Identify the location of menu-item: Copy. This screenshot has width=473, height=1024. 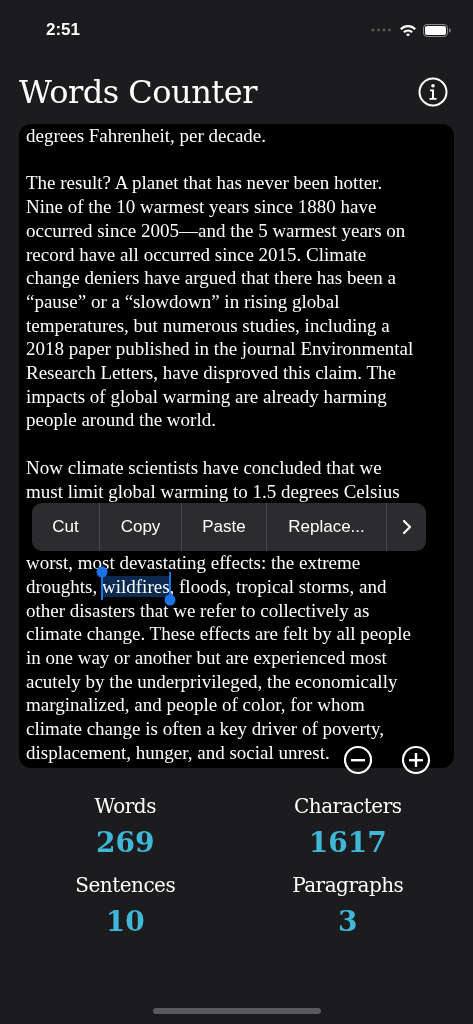
(141, 527).